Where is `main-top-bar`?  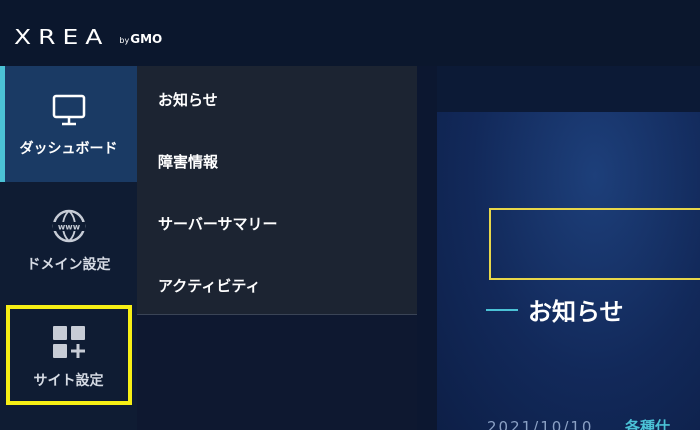
main-top-bar is located at coordinates (568, 89).